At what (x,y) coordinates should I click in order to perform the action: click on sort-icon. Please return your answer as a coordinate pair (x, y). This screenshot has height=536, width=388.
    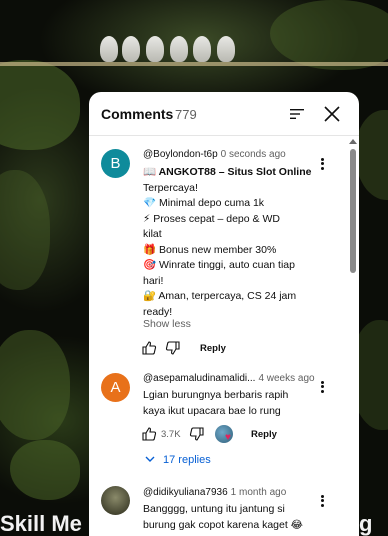
    Looking at the image, I should click on (297, 114).